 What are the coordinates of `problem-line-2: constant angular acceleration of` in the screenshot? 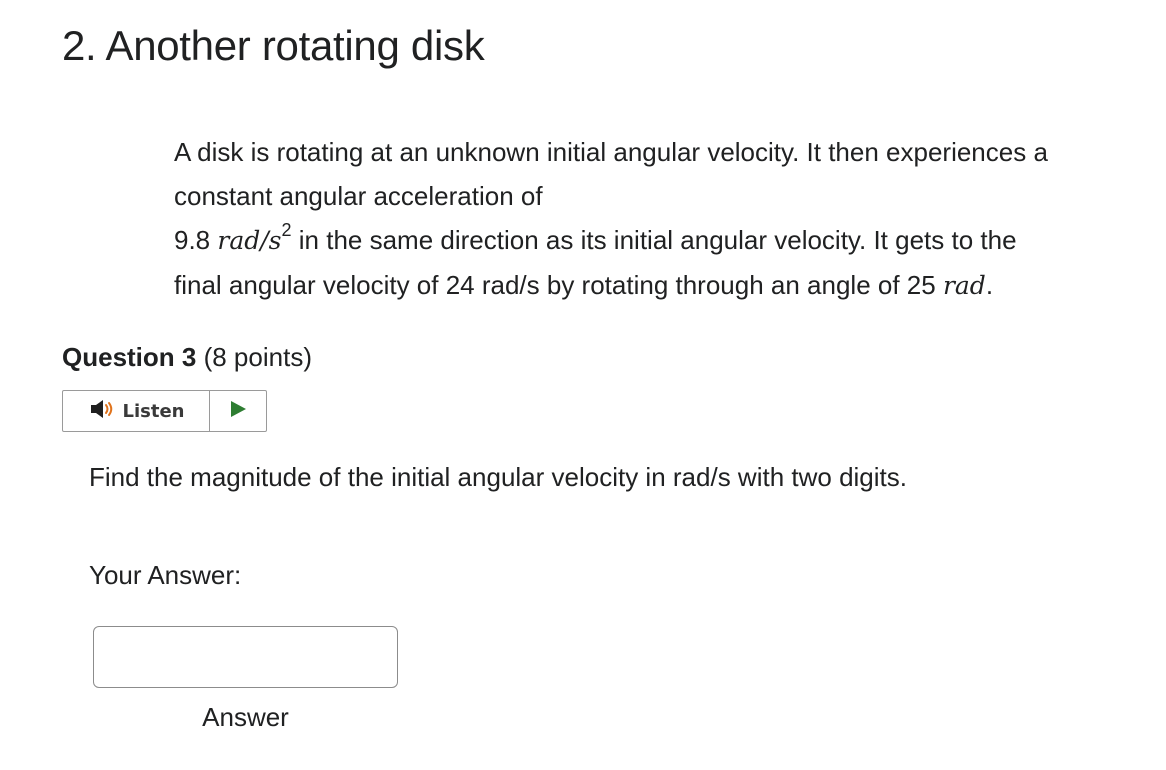 It's located at (358, 196).